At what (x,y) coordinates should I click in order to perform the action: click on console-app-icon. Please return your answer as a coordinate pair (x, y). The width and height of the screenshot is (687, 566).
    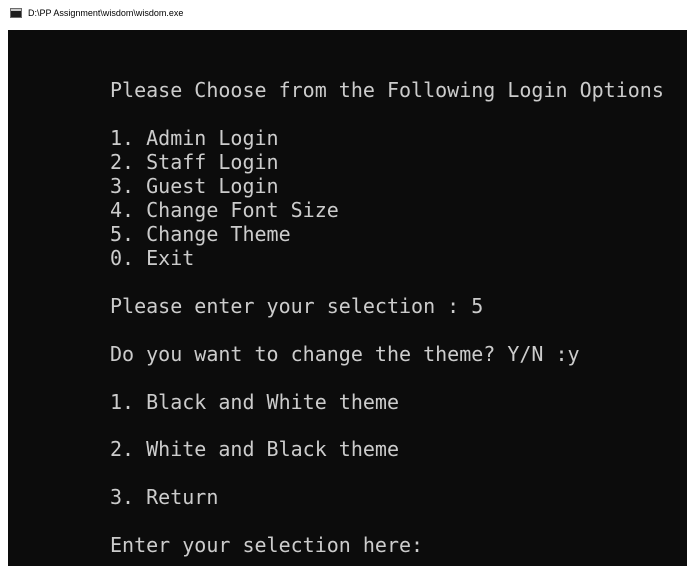
    Looking at the image, I should click on (16, 13).